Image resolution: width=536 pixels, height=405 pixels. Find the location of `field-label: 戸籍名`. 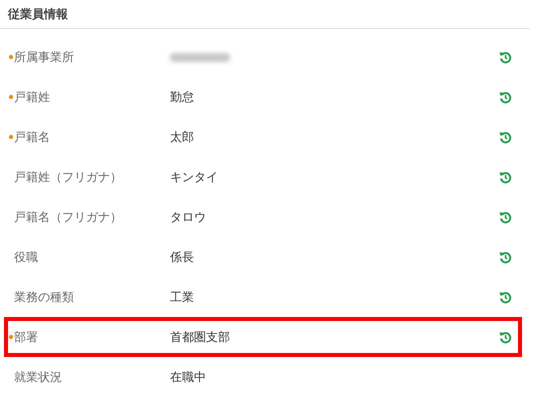

field-label: 戸籍名 is located at coordinates (32, 137).